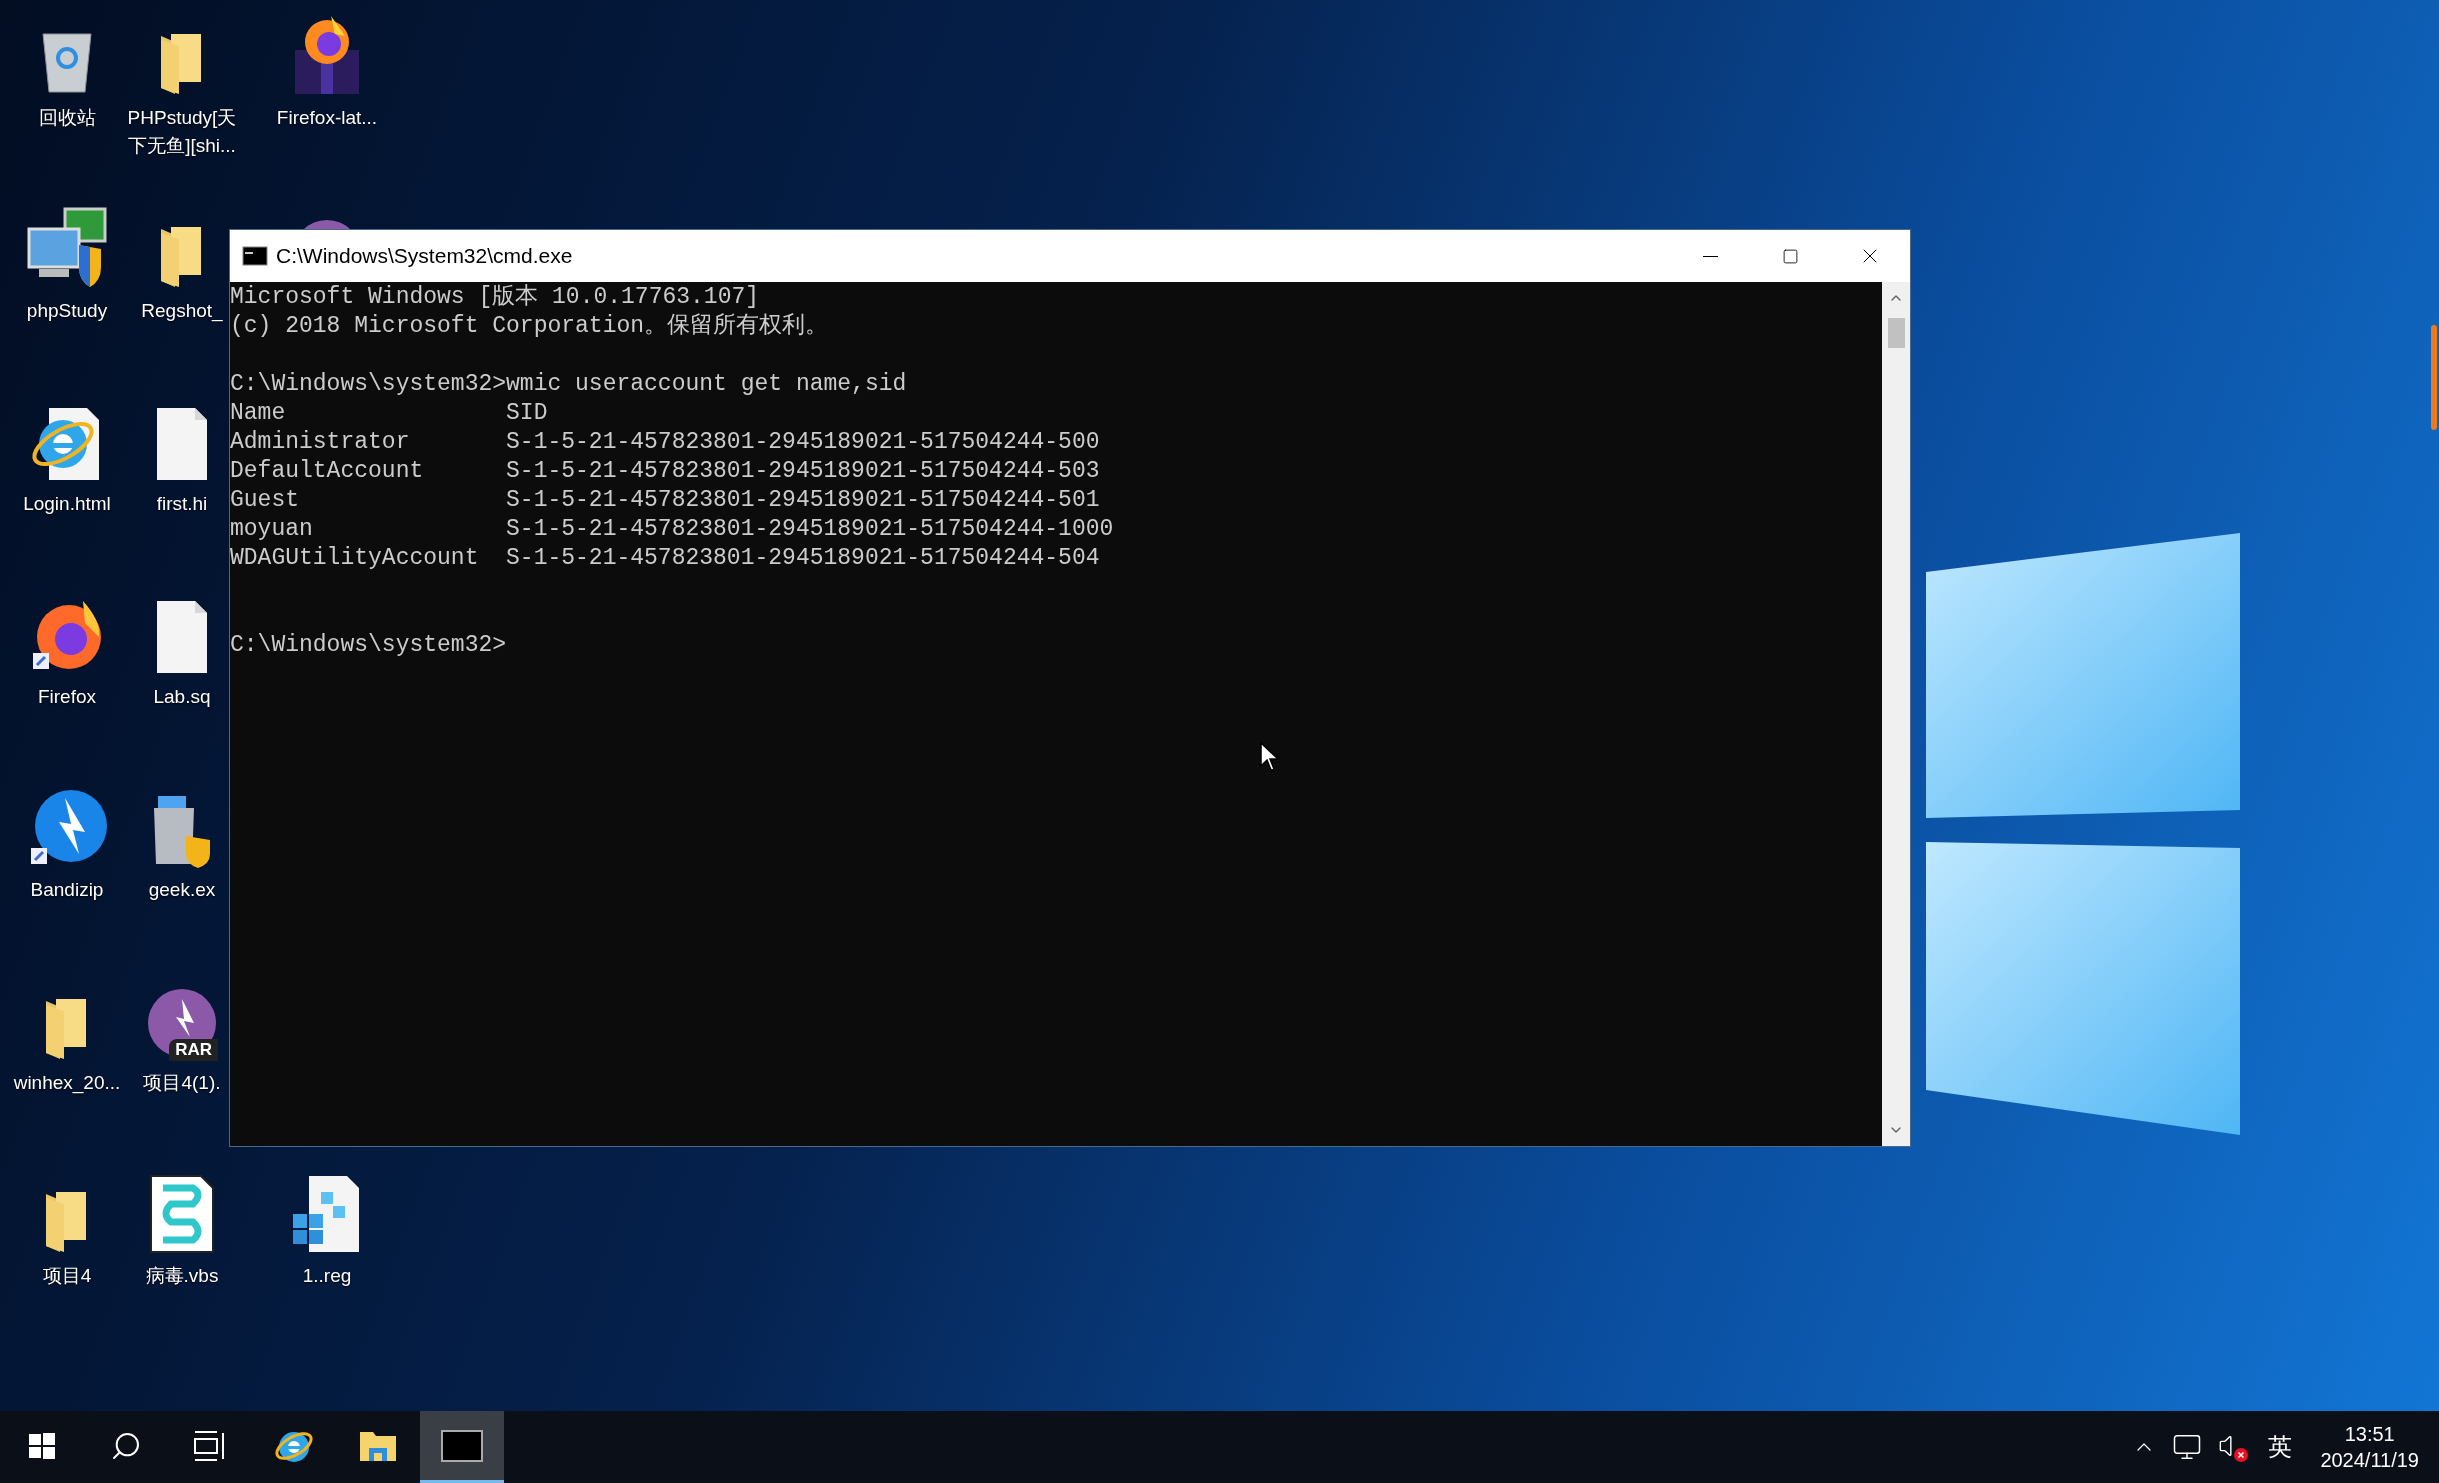 The height and width of the screenshot is (1483, 2439). Describe the element at coordinates (67, 311) in the screenshot. I see `desktop-icon-label: phpStudy` at that location.